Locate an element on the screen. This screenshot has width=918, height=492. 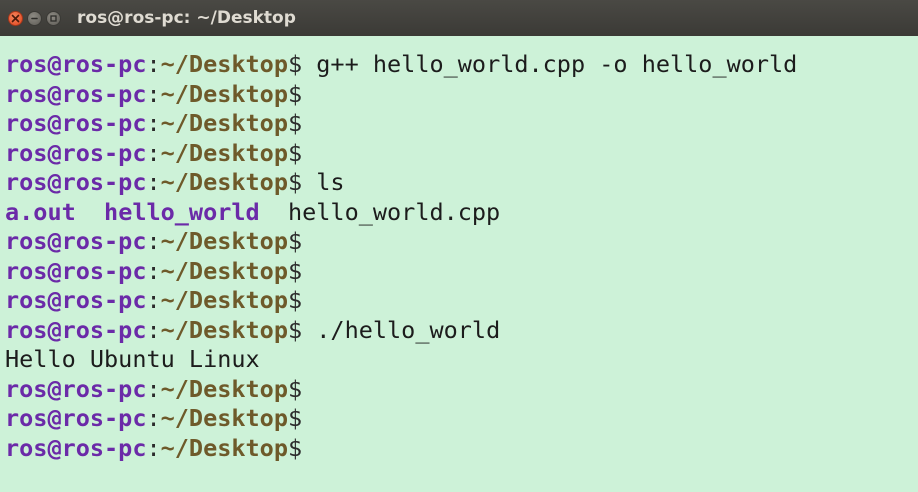
file-entry: hello_world is located at coordinates (182, 211).